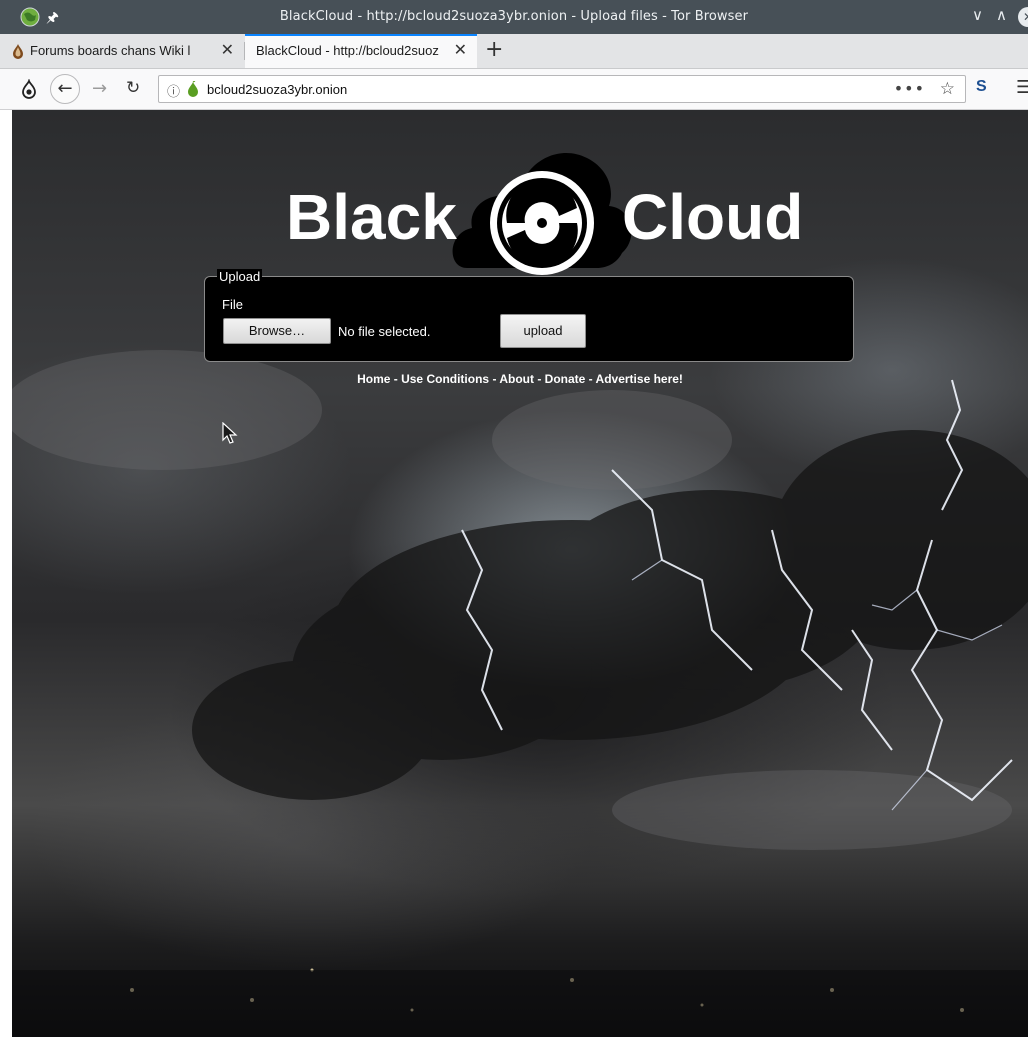  Describe the element at coordinates (562, 89) in the screenshot. I see `url-bar: ⓘ bcloud2suoza3ybr.onion ••• ☆` at that location.